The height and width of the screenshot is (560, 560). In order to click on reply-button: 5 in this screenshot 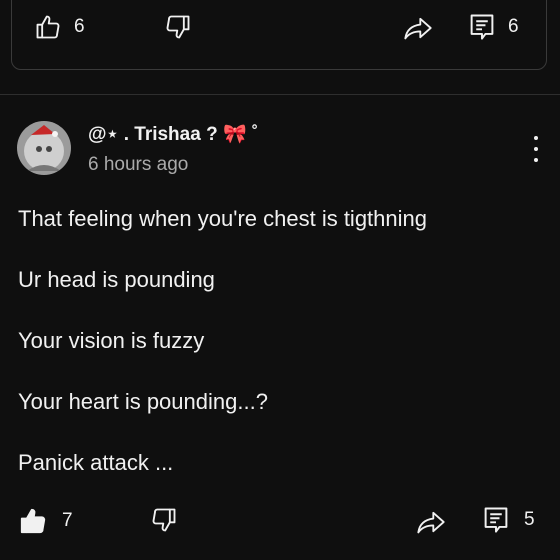, I will do `click(508, 520)`.